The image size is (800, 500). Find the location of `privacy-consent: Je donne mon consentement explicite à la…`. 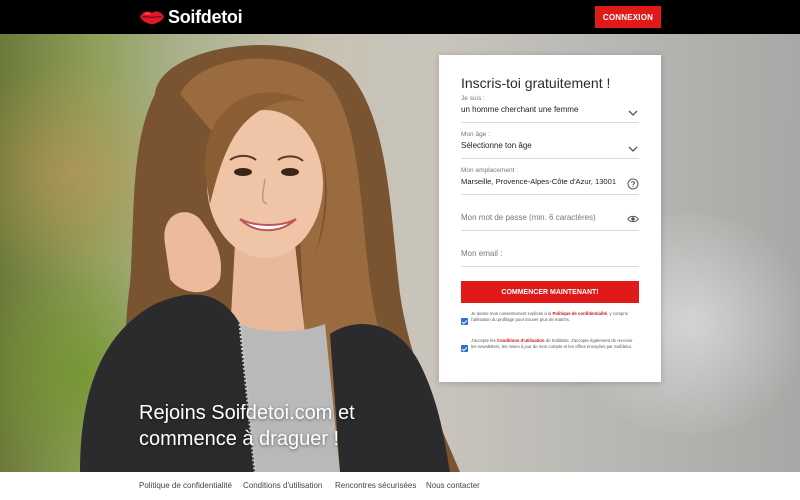

privacy-consent: Je donne mon consentement explicite à la… is located at coordinates (550, 318).